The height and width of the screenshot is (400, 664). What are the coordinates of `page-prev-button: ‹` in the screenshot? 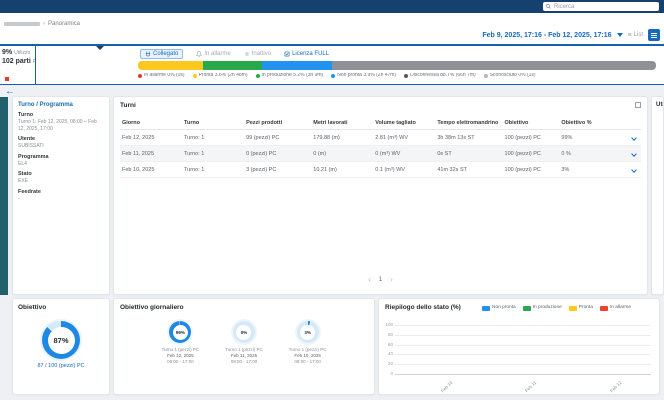 It's located at (369, 280).